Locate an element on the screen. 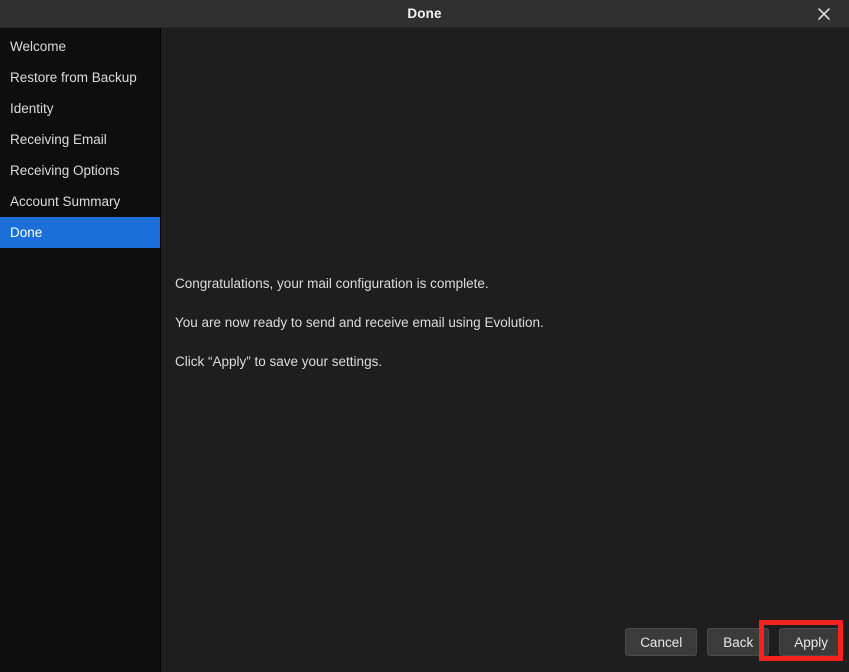 The image size is (849, 672). completion-line-3: Click “Apply” to save your settings. is located at coordinates (279, 361).